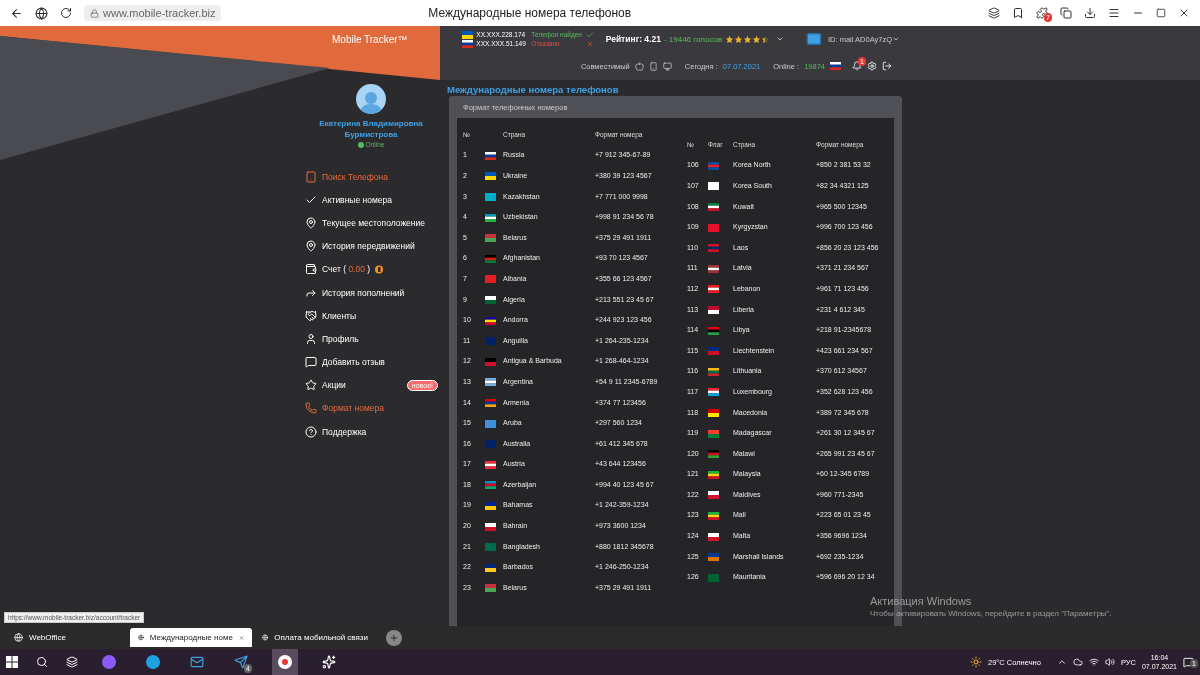  What do you see at coordinates (12, 662) in the screenshot?
I see `start-icon` at bounding box center [12, 662].